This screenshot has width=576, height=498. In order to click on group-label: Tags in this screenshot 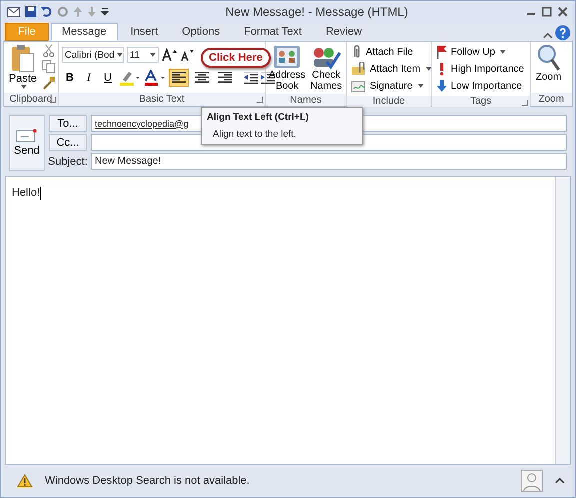, I will do `click(481, 101)`.